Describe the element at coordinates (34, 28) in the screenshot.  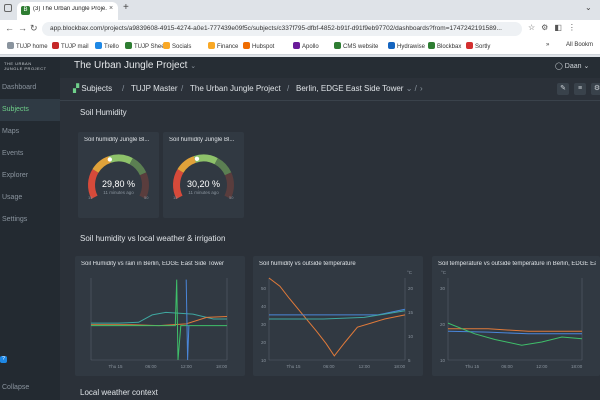
I see `reload-icon: ↻` at that location.